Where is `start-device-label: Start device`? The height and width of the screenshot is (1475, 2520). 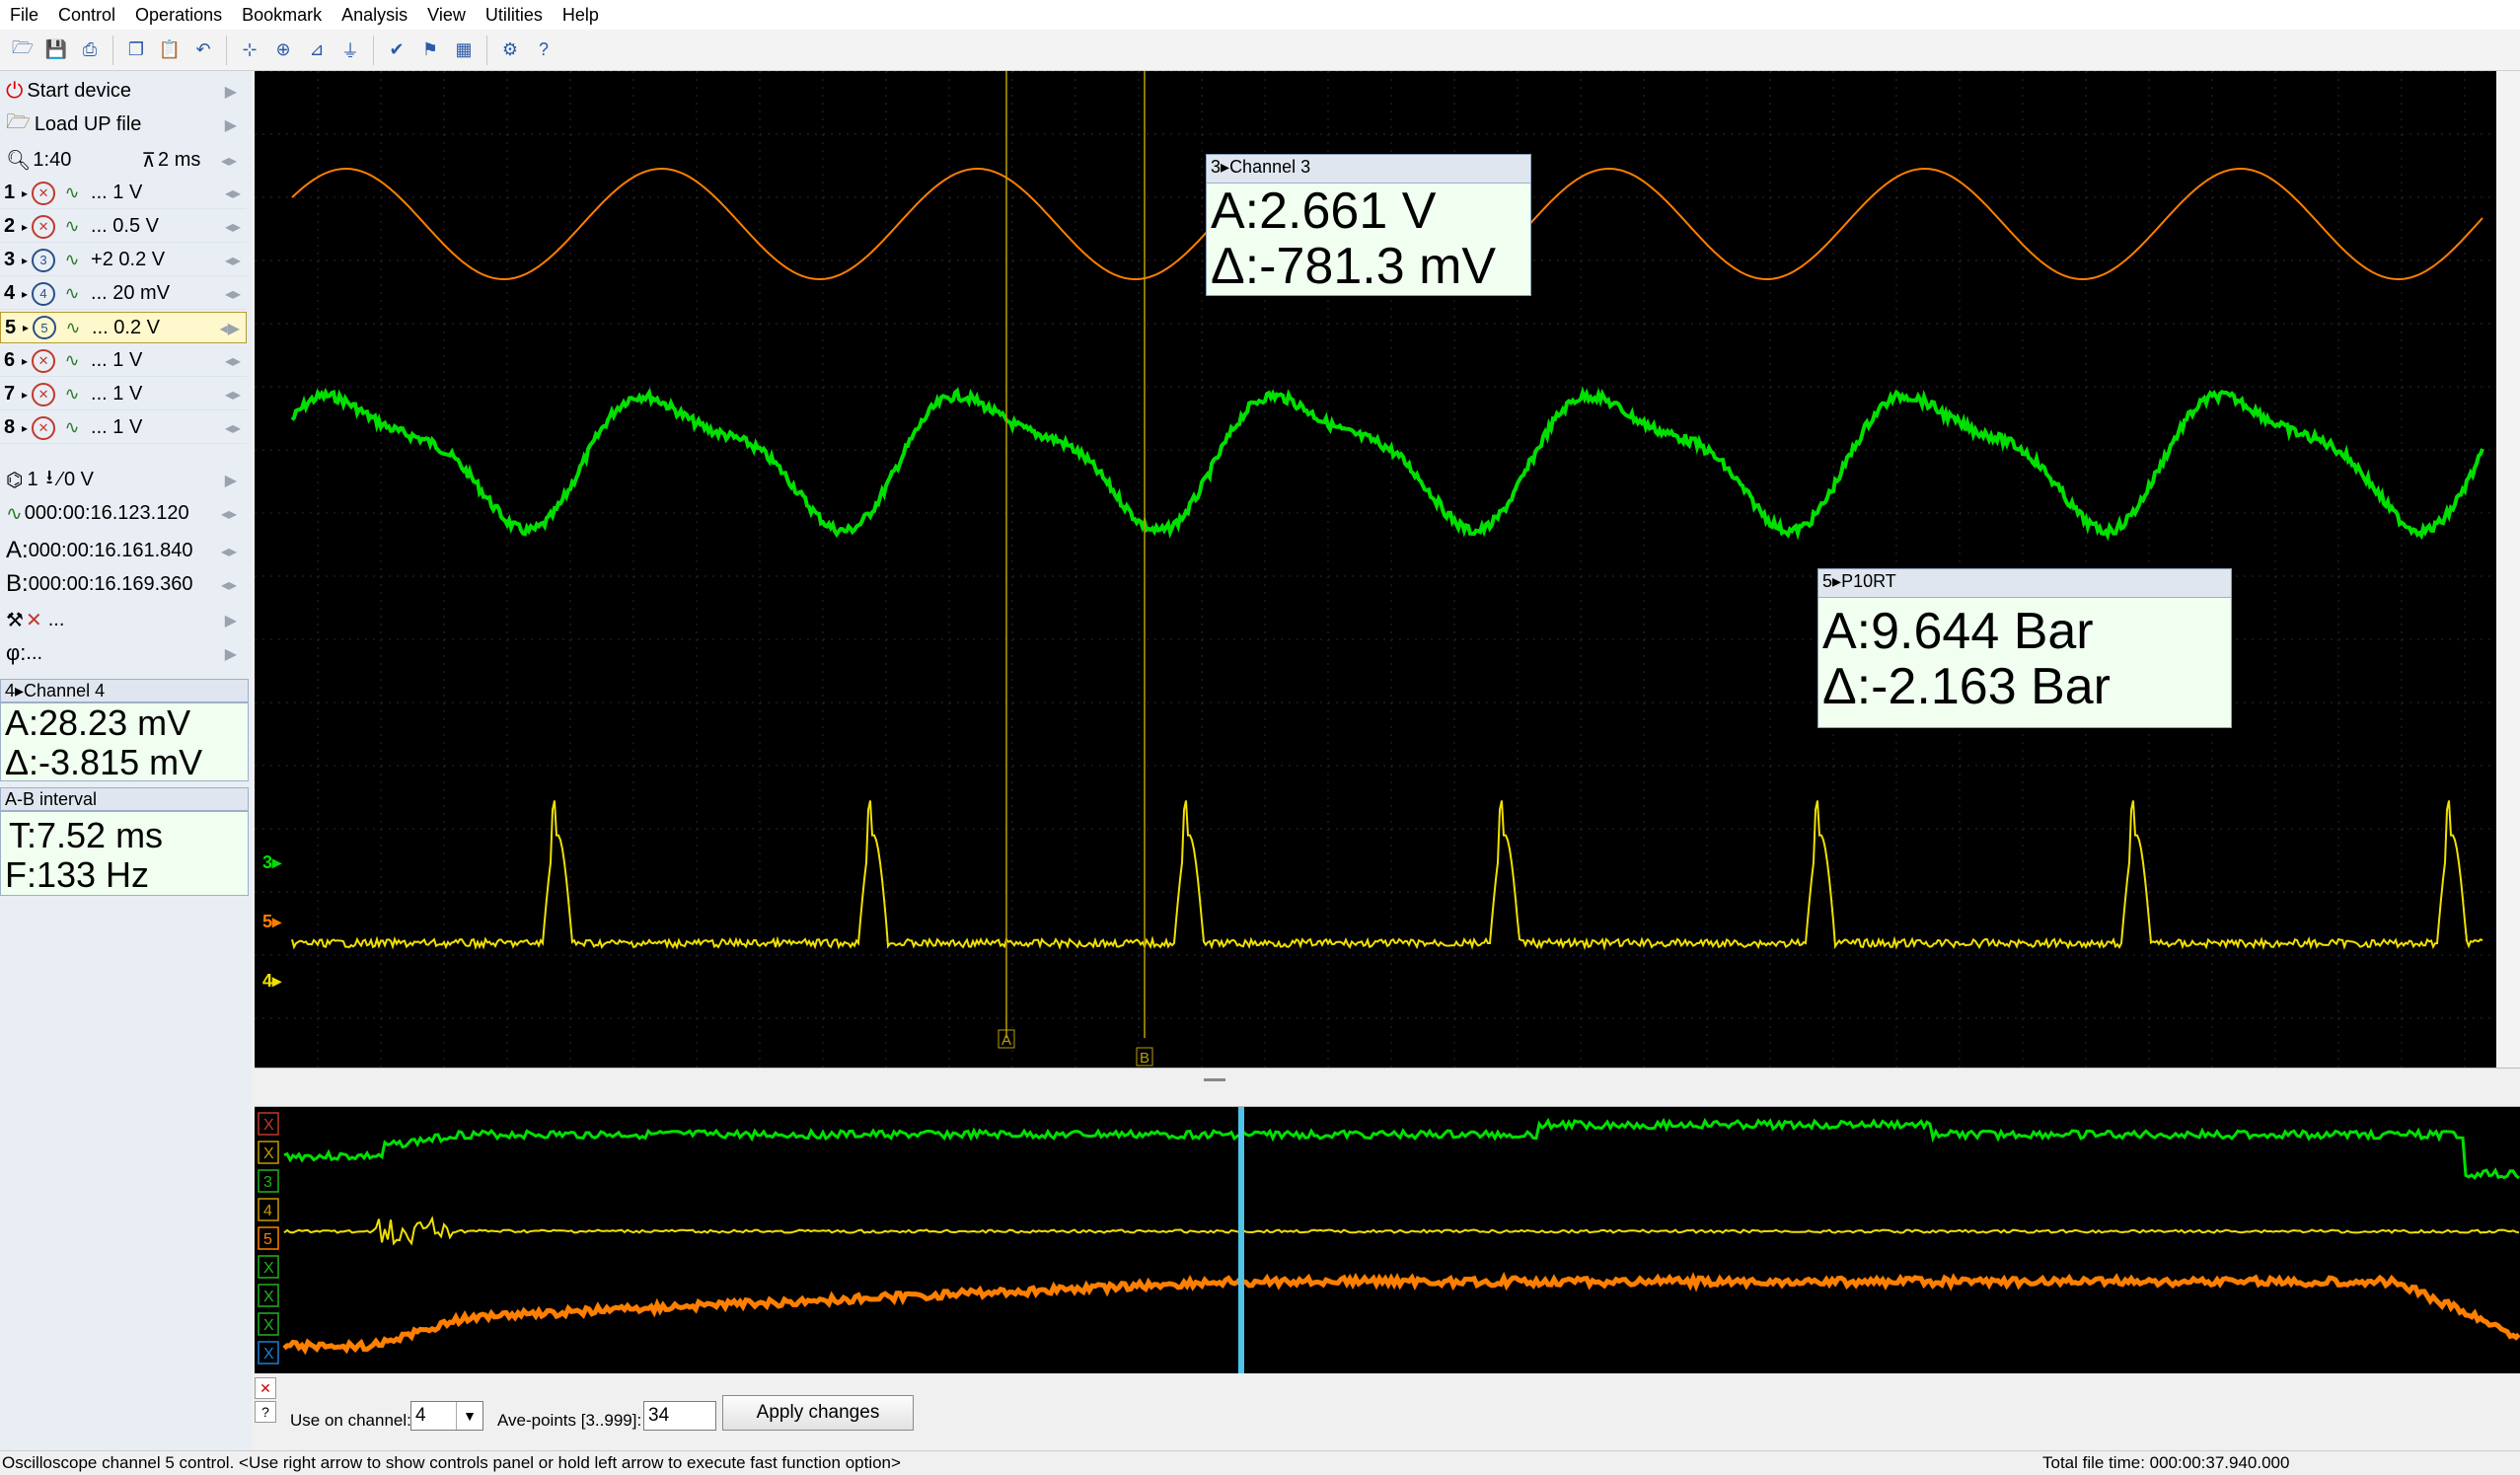
start-device-label: Start device is located at coordinates (79, 90).